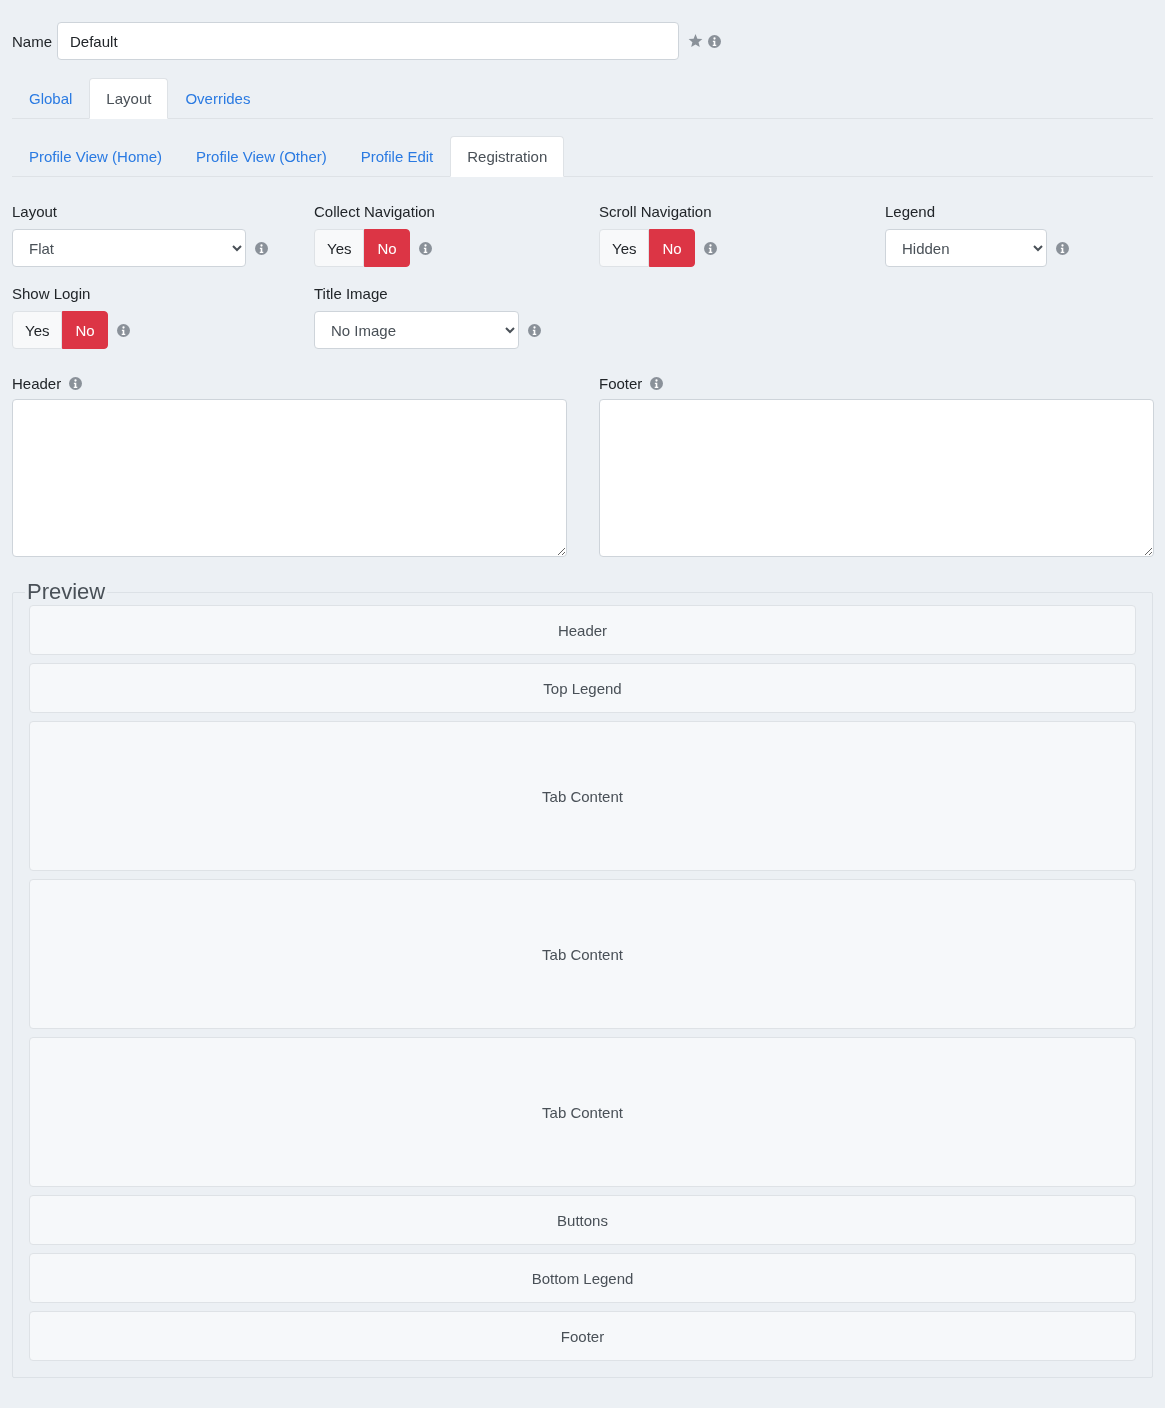 This screenshot has height=1408, width=1165. Describe the element at coordinates (368, 41) in the screenshot. I see `name-field: Default` at that location.